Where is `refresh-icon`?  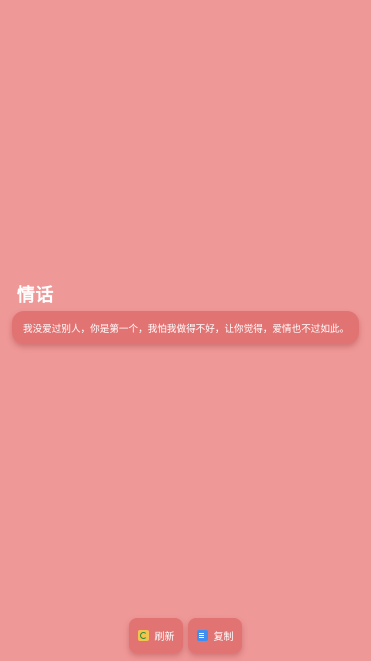
refresh-icon is located at coordinates (143, 635).